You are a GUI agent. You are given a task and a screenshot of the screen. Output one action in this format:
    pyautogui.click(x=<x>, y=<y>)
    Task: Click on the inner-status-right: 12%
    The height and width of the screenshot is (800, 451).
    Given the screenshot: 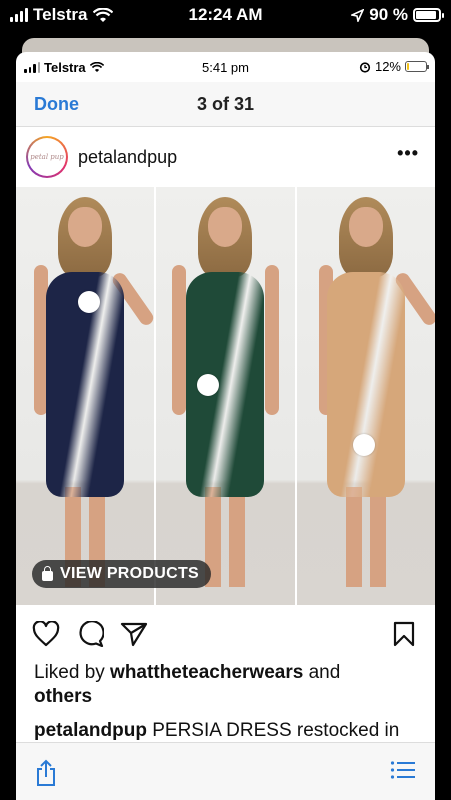 What is the action you would take?
    pyautogui.click(x=394, y=66)
    